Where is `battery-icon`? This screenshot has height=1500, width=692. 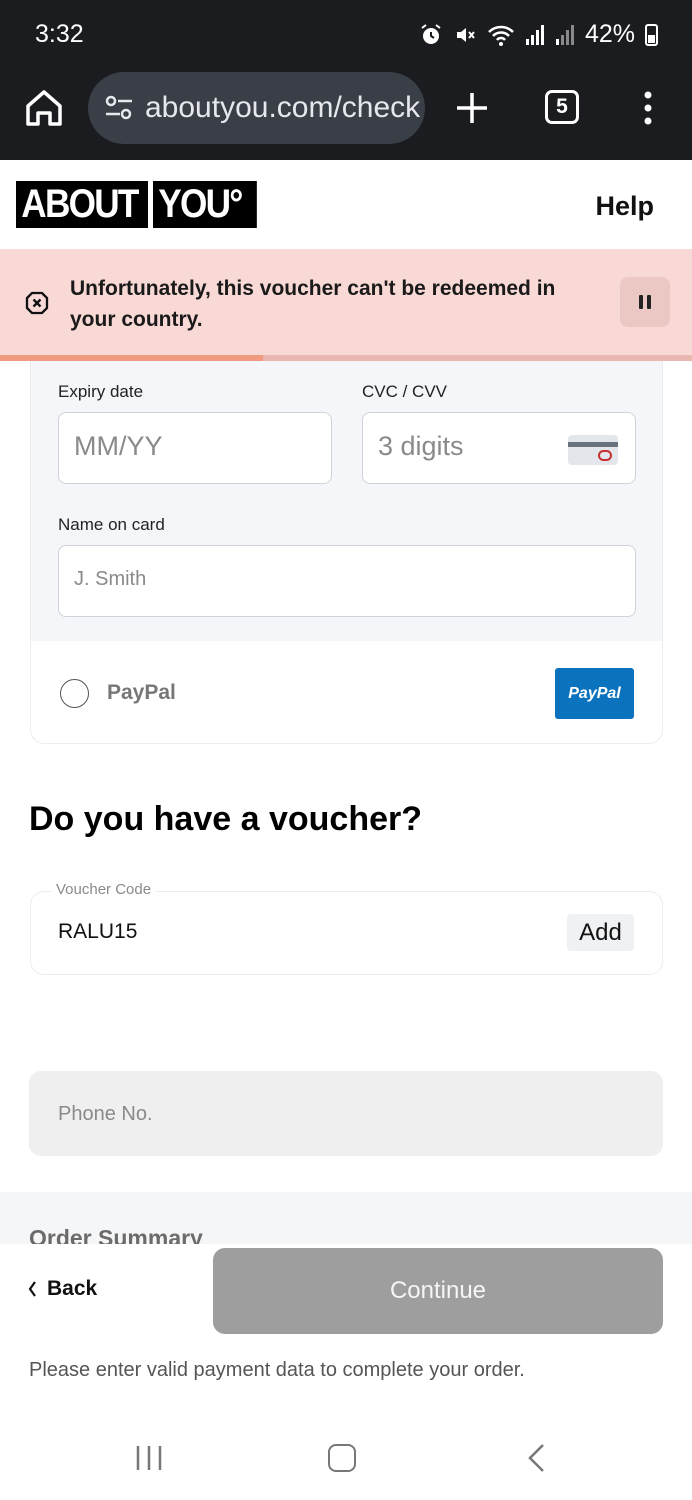 battery-icon is located at coordinates (651, 34).